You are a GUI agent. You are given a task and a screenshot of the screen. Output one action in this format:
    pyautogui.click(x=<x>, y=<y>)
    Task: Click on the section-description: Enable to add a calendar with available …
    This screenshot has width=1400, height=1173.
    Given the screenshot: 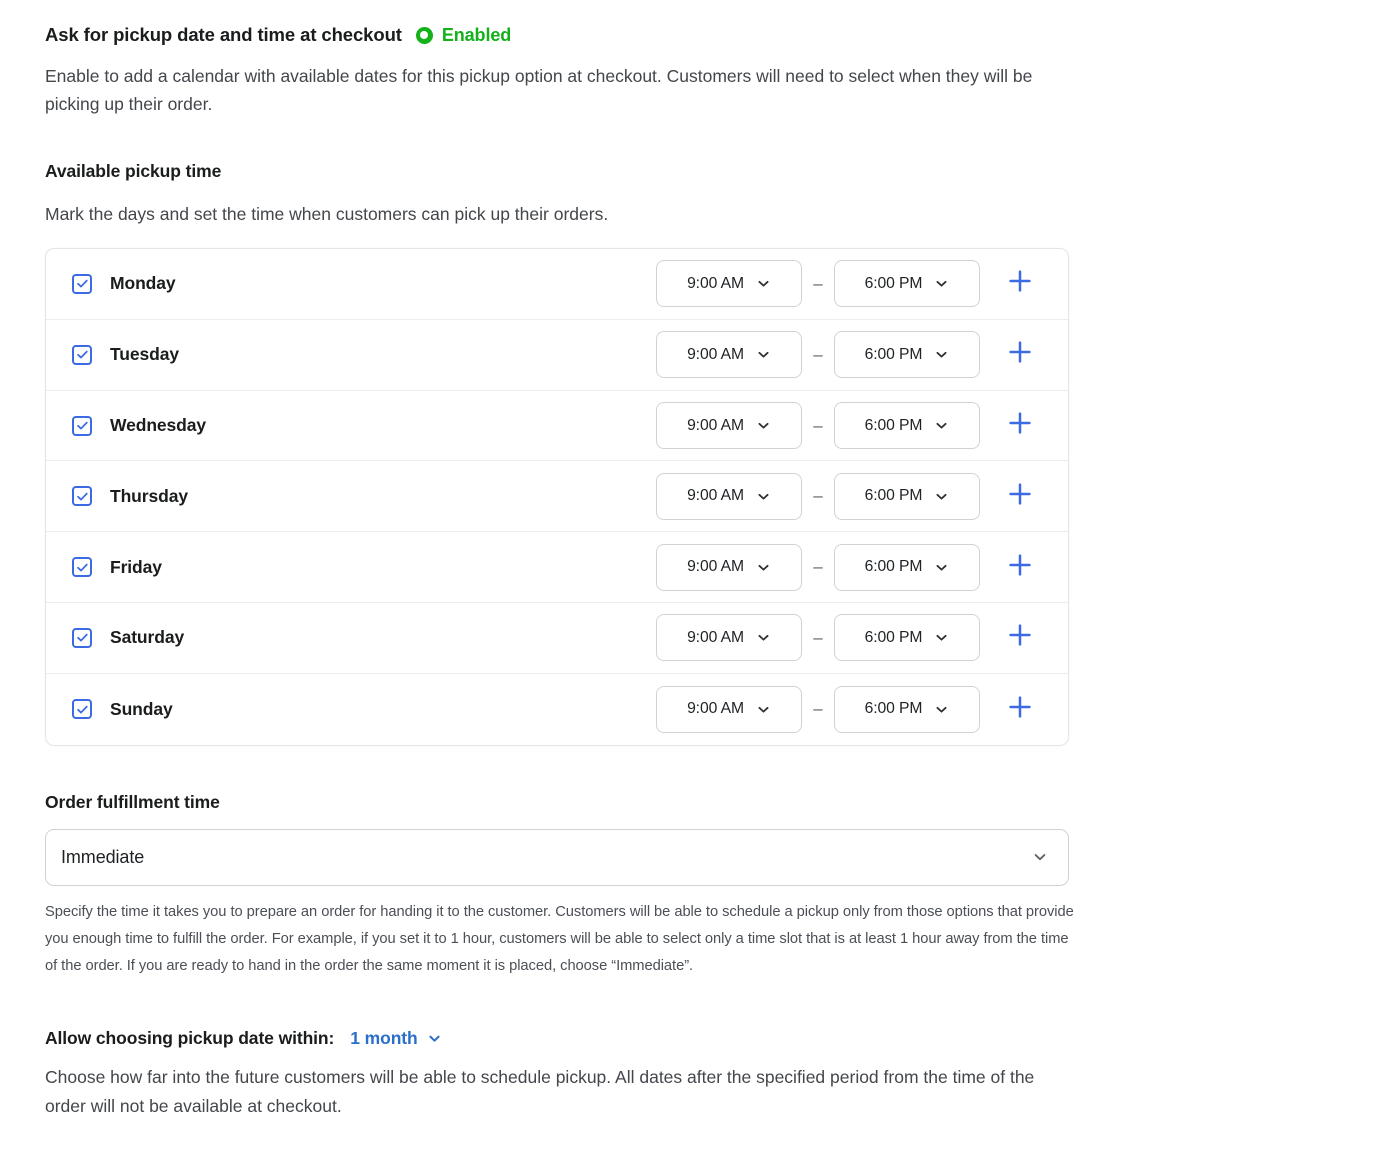 What is the action you would take?
    pyautogui.click(x=539, y=90)
    